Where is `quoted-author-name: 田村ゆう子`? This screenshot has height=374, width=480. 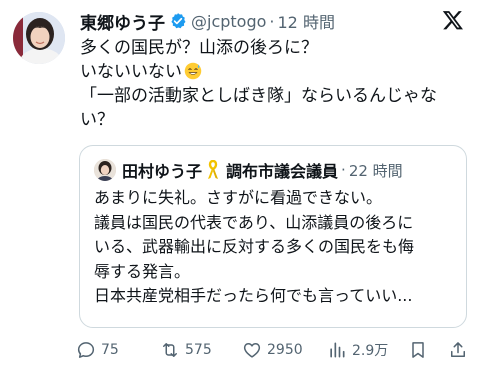 quoted-author-name: 田村ゆう子 is located at coordinates (162, 170).